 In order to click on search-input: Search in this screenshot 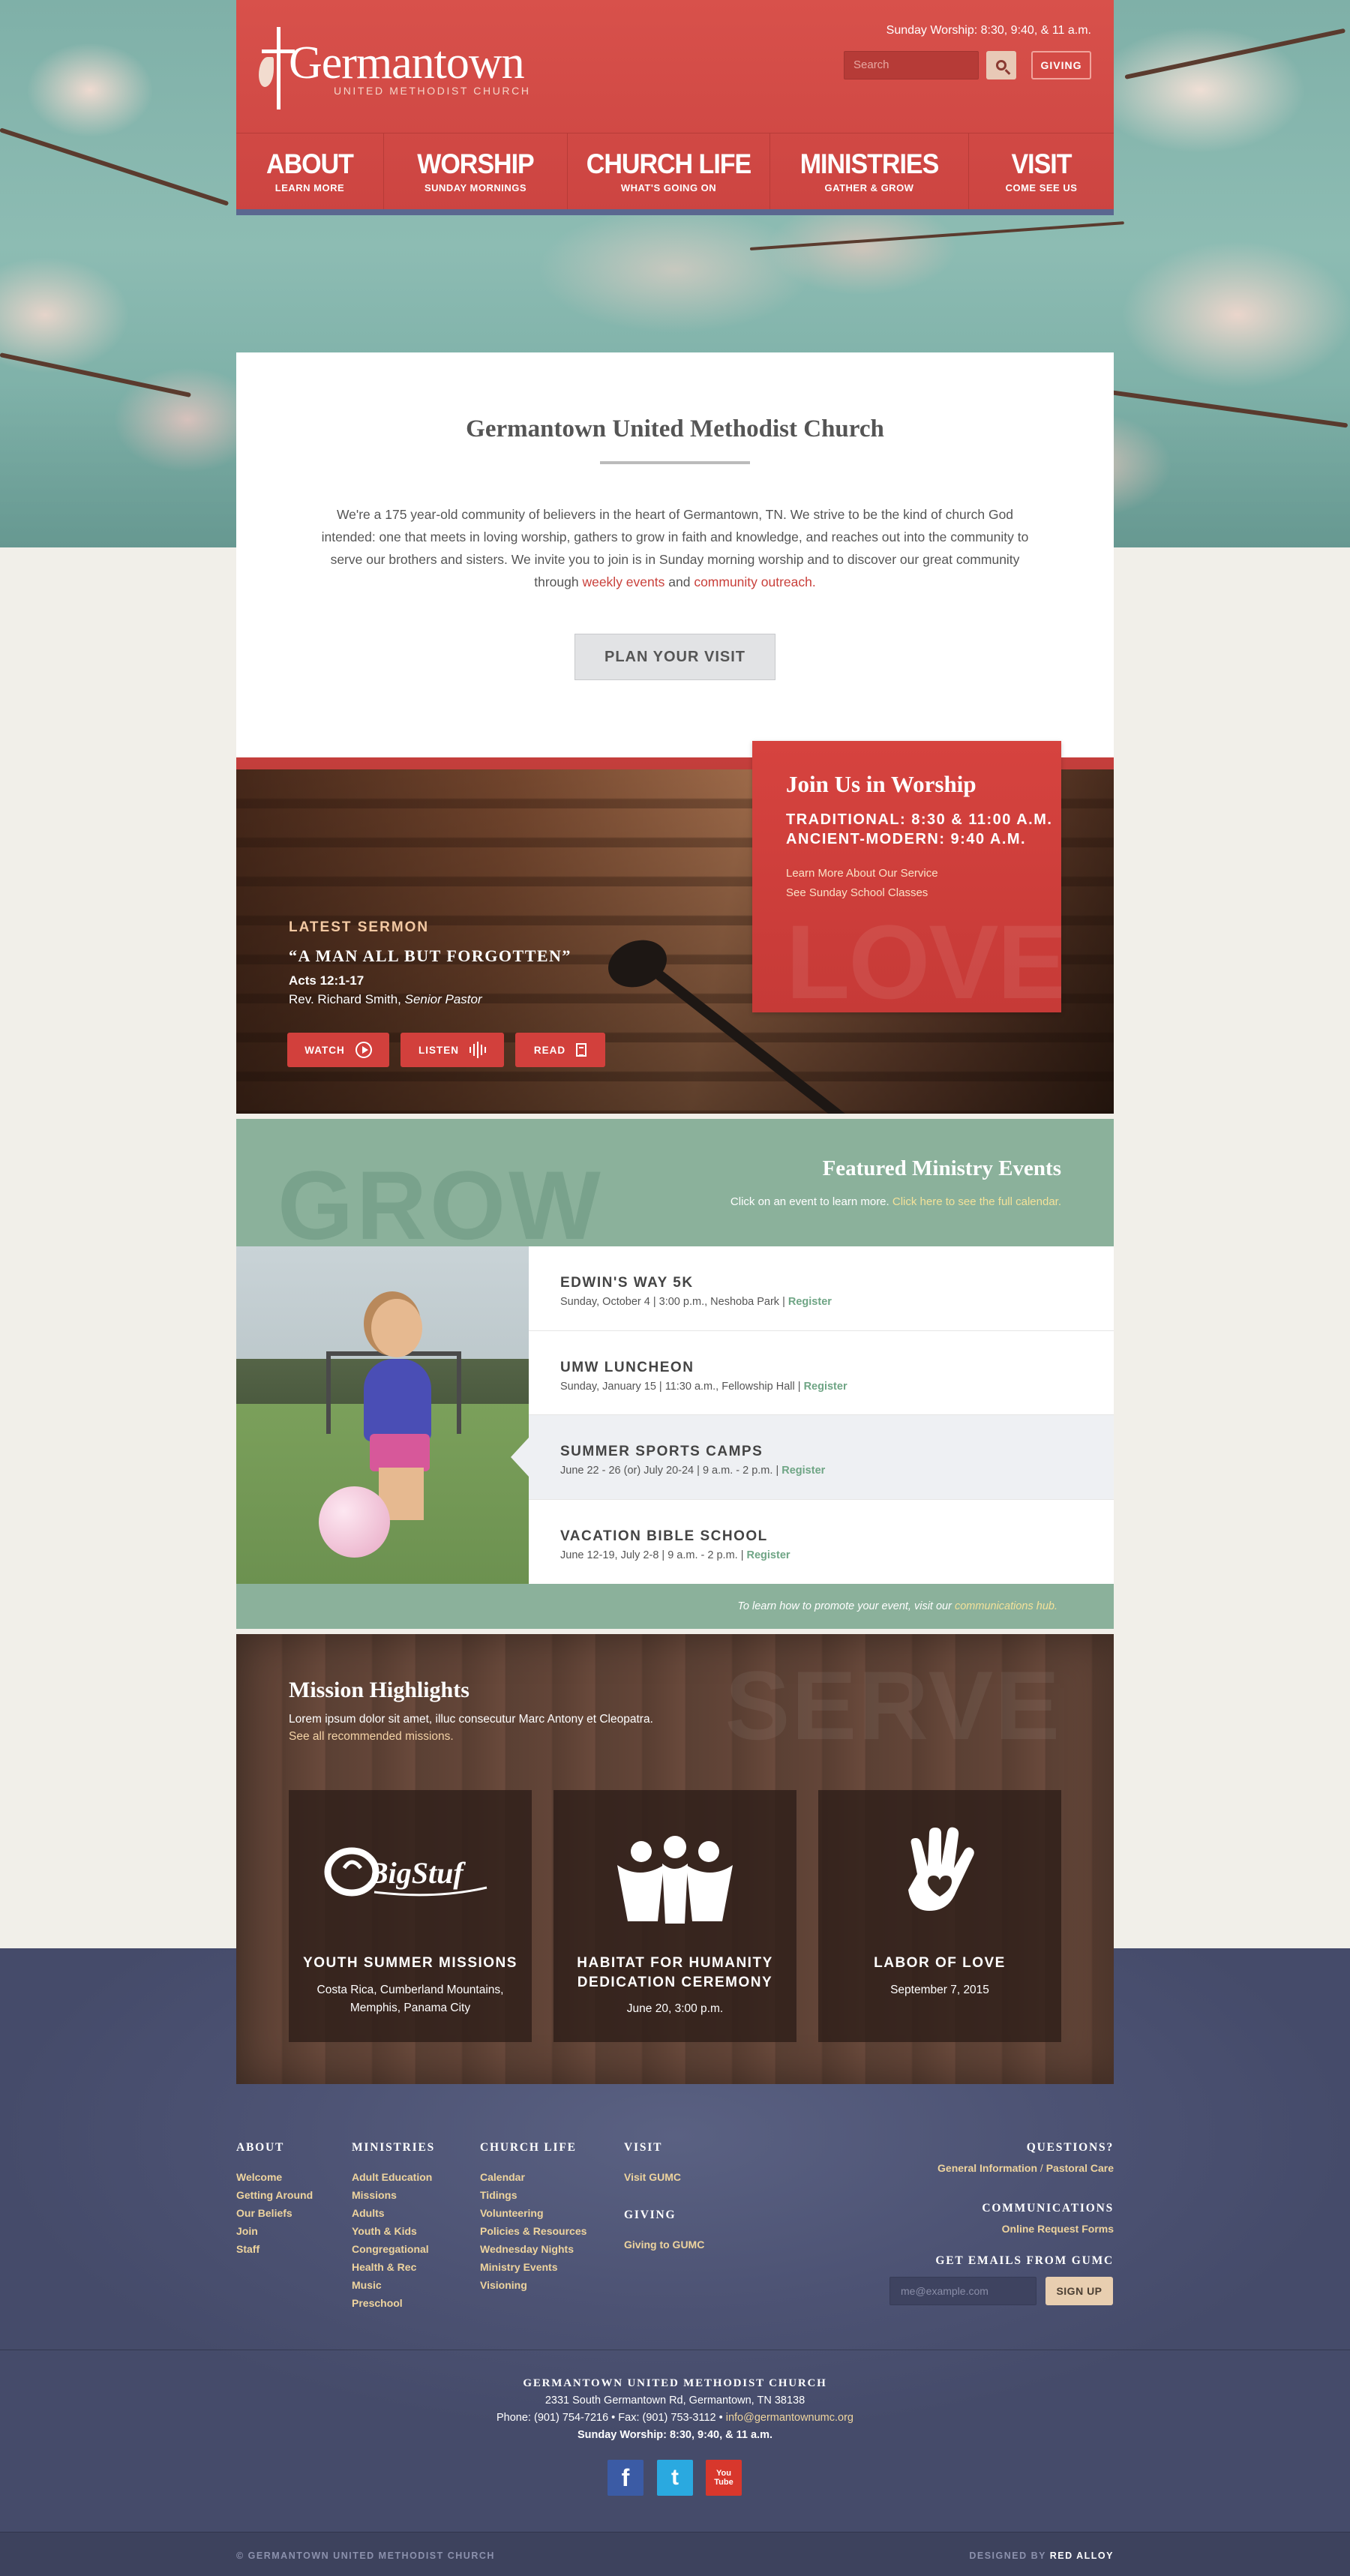, I will do `click(911, 65)`.